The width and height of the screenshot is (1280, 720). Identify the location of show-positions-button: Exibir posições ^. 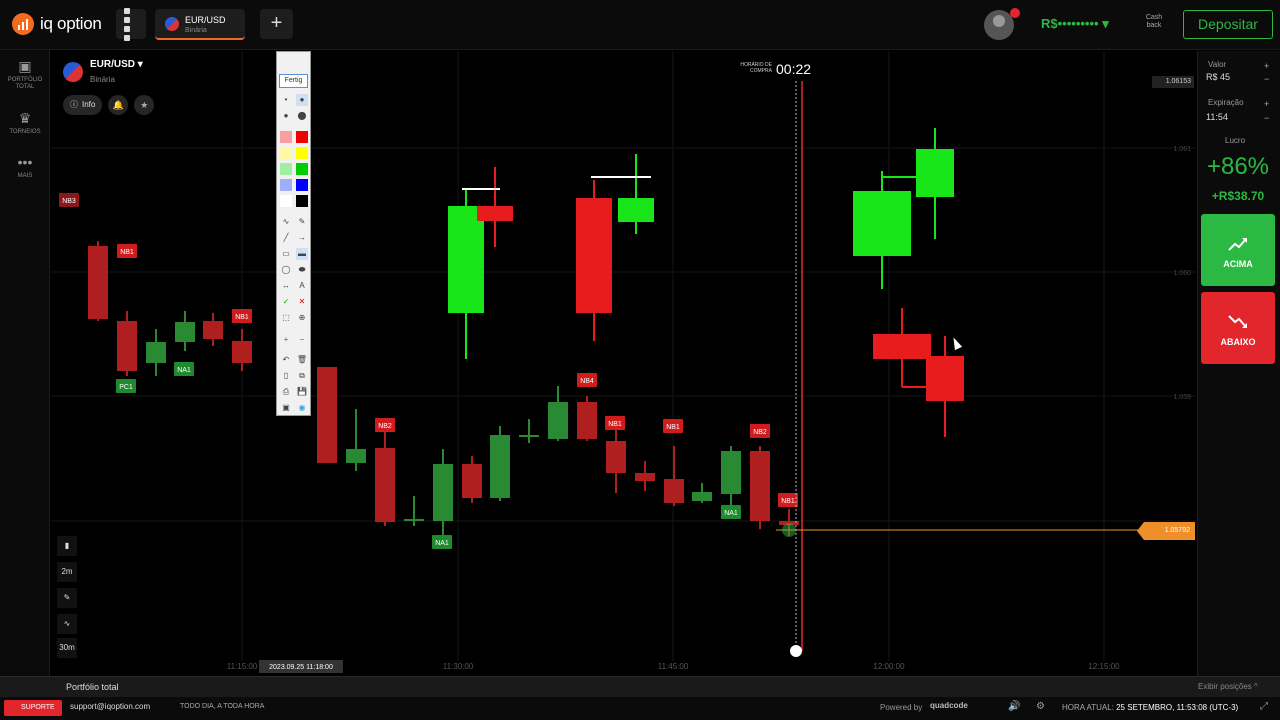
(1228, 686).